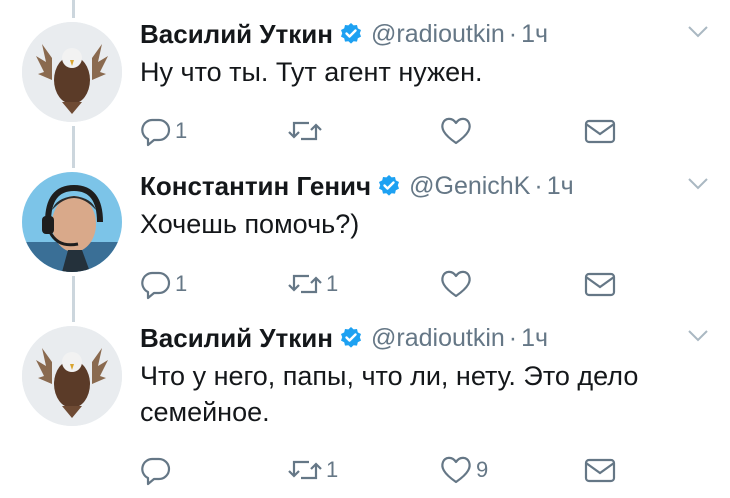 The width and height of the screenshot is (730, 498). What do you see at coordinates (390, 470) in the screenshot?
I see `tweet-actions: 1 9` at bounding box center [390, 470].